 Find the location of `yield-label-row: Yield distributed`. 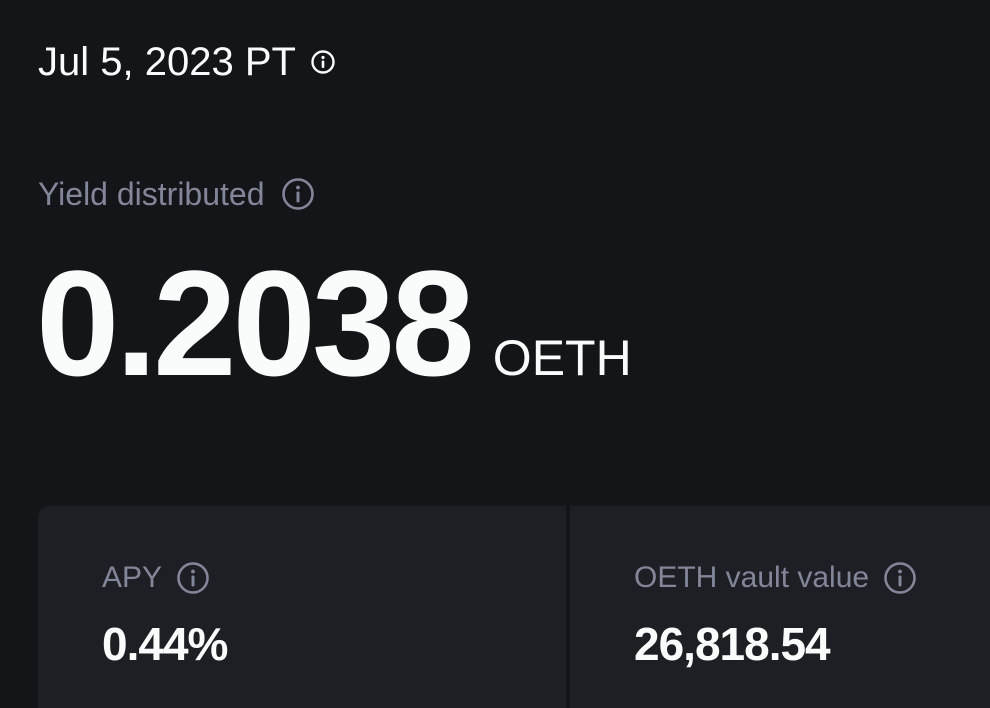

yield-label-row: Yield distributed is located at coordinates (176, 194).